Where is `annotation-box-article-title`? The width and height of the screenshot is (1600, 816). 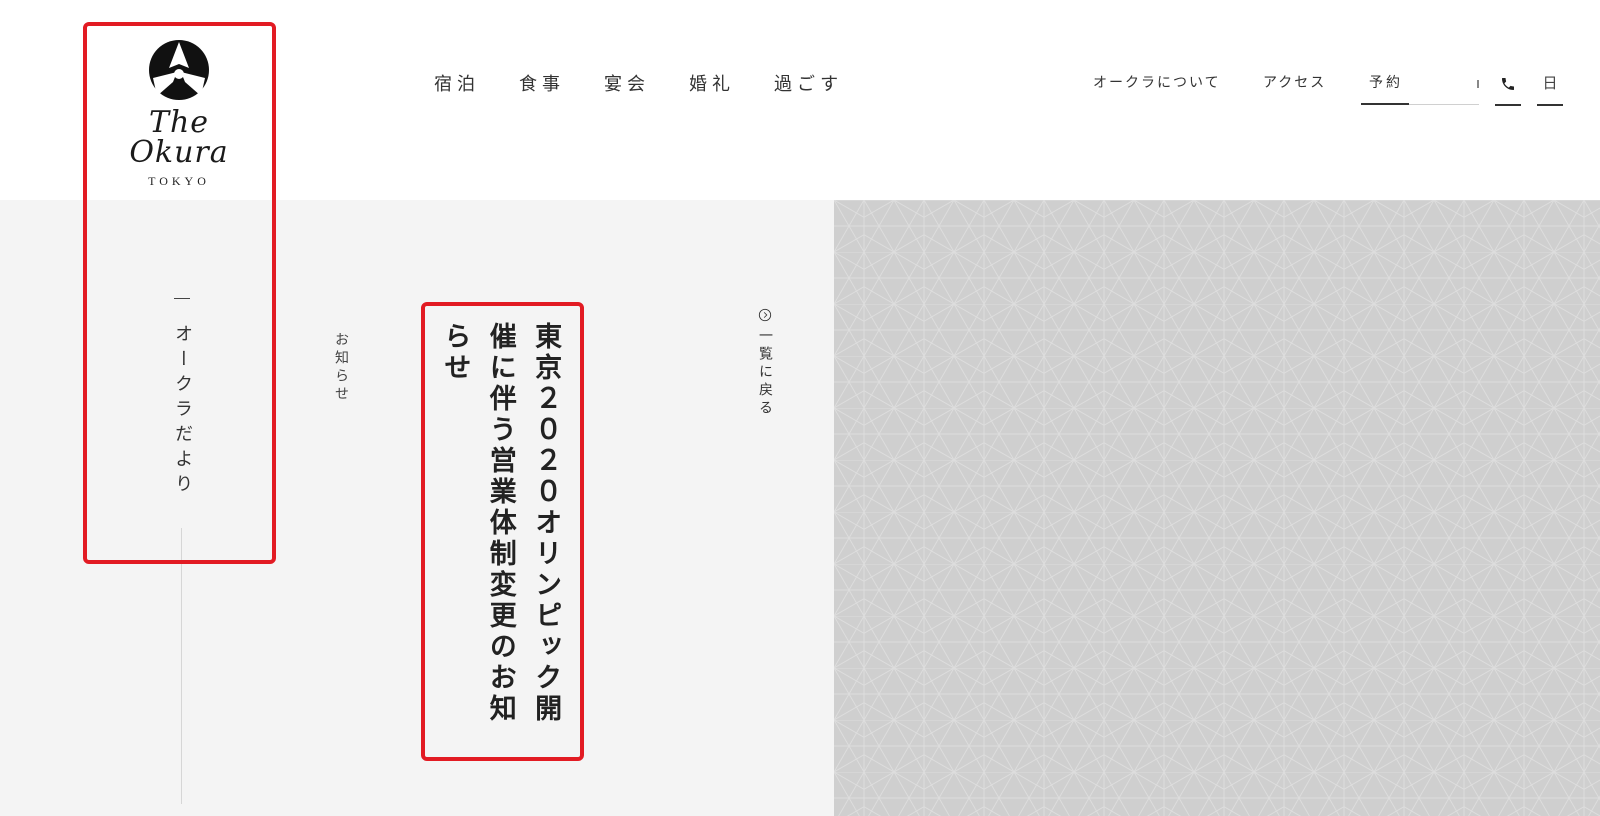
annotation-box-article-title is located at coordinates (502, 531).